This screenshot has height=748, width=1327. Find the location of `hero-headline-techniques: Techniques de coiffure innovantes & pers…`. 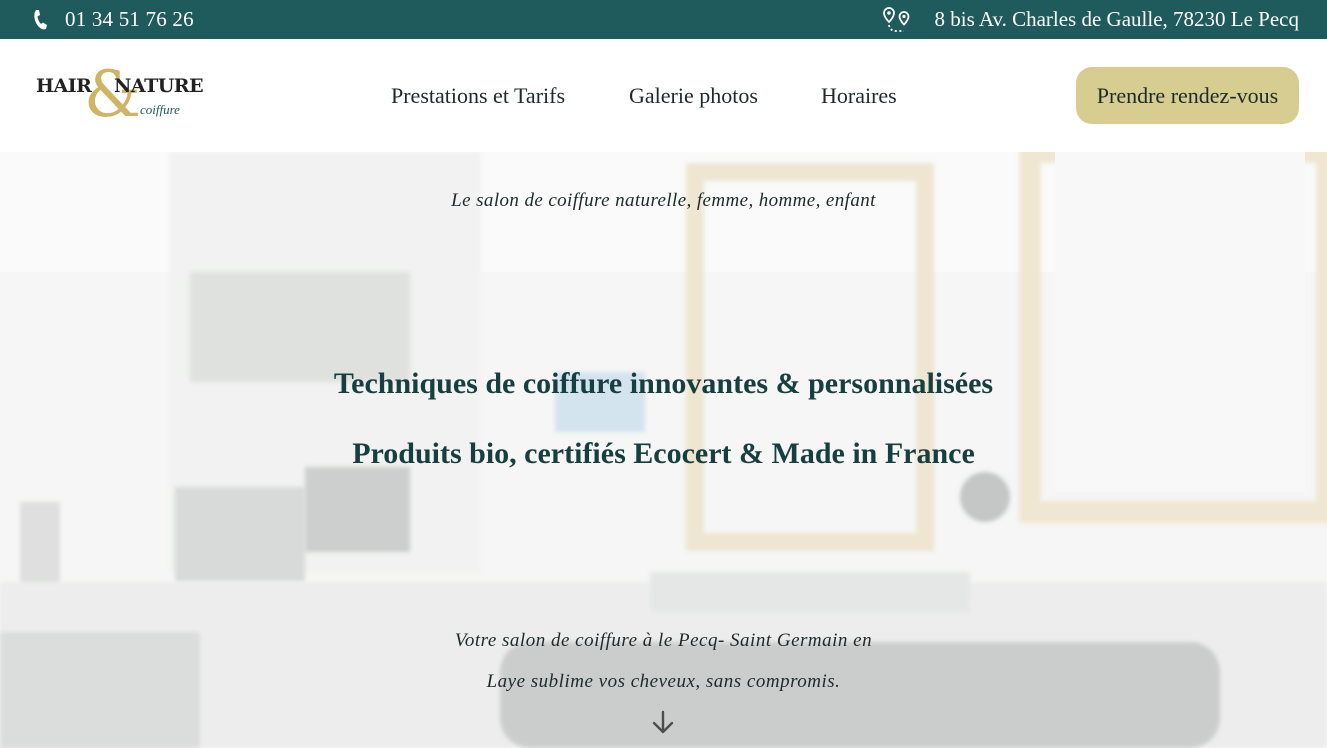

hero-headline-techniques: Techniques de coiffure innovantes & pers… is located at coordinates (663, 383).